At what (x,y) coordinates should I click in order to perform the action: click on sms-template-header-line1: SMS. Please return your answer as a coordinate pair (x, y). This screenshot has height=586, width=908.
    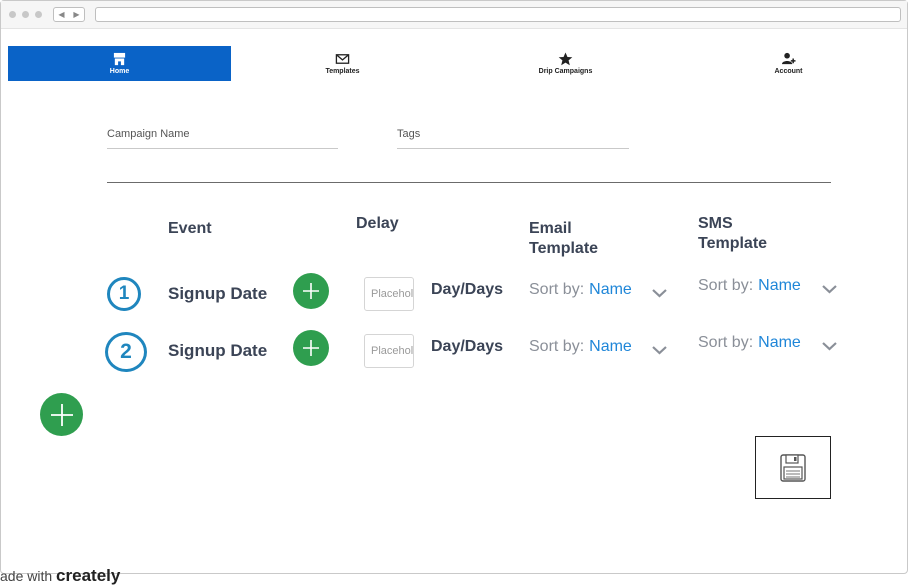
    Looking at the image, I should click on (715, 223).